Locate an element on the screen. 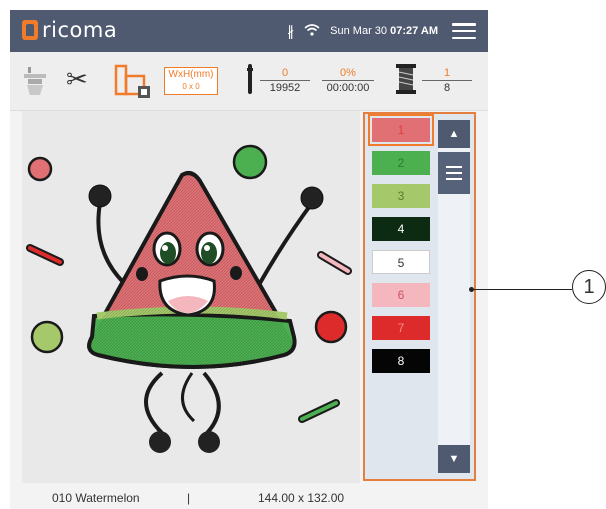  progress-time: 00:00:00 is located at coordinates (348, 87).